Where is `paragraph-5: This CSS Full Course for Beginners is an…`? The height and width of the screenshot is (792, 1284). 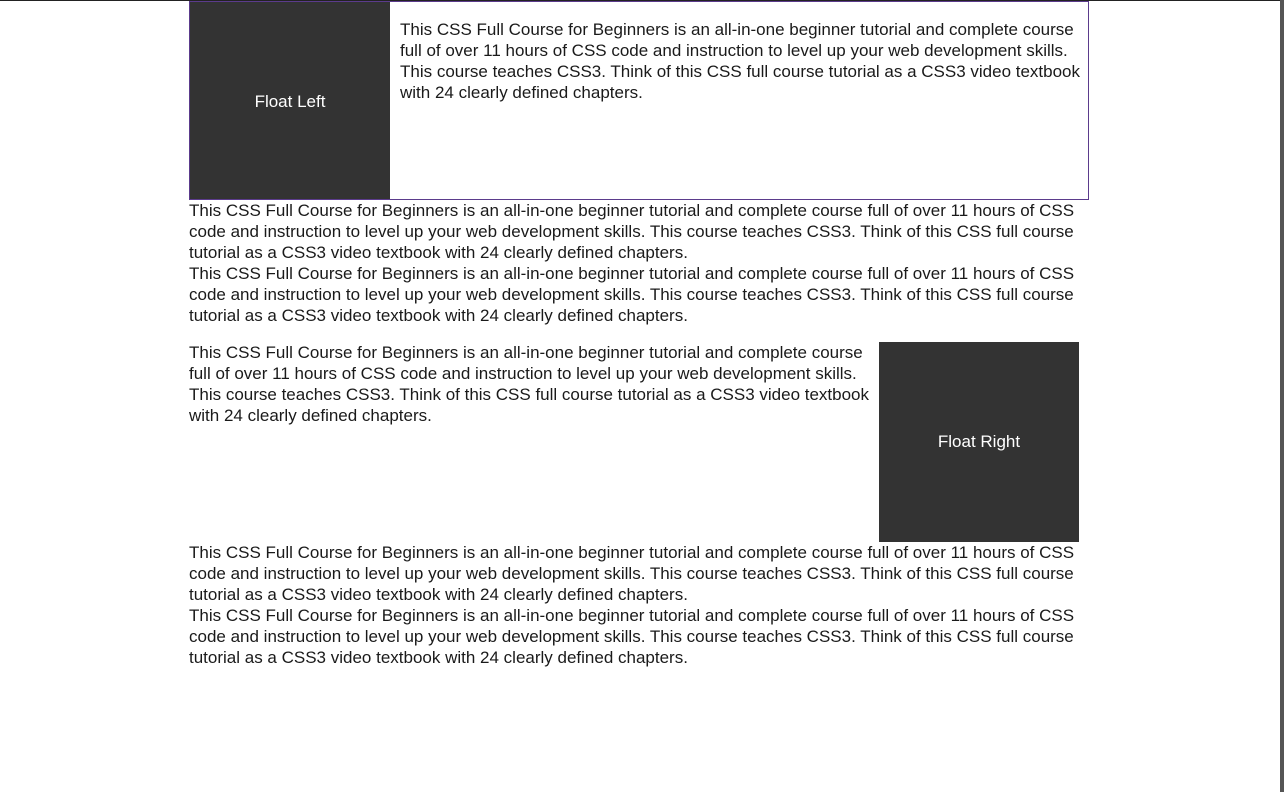 paragraph-5: This CSS Full Course for Beginners is an… is located at coordinates (632, 636).